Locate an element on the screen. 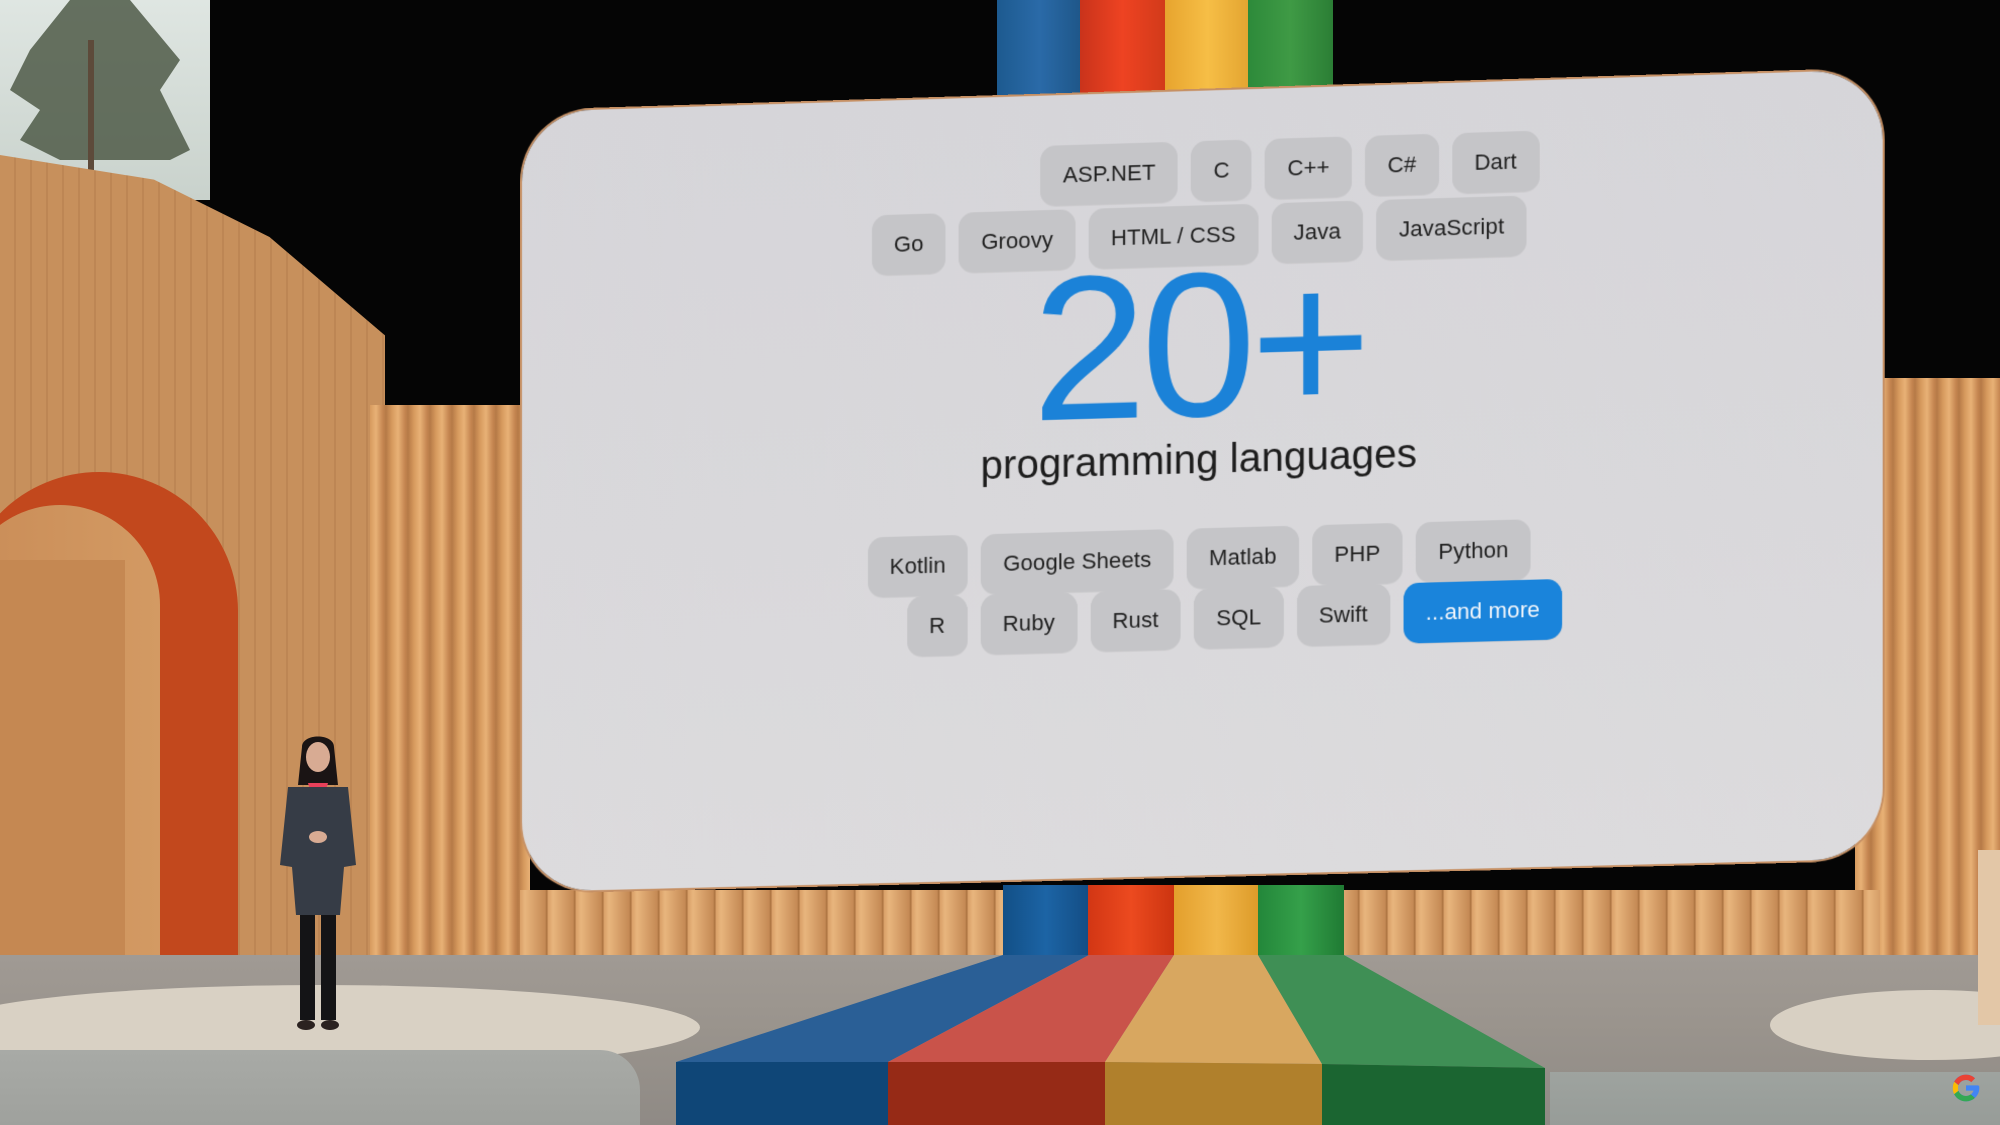  podium-edge is located at coordinates (1989, 937).